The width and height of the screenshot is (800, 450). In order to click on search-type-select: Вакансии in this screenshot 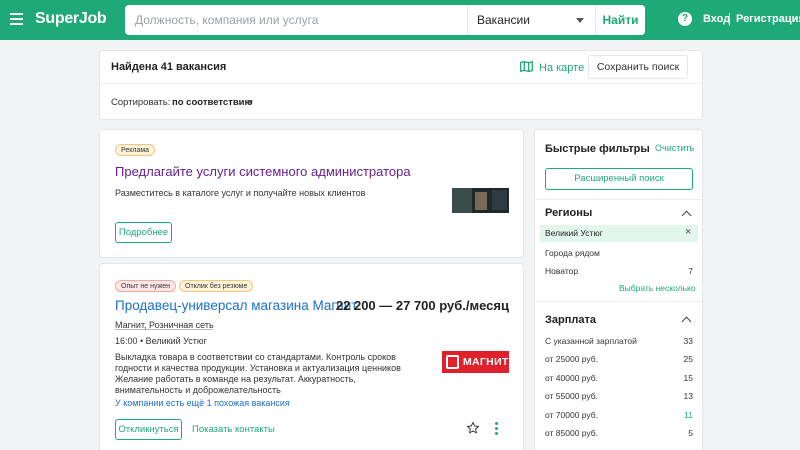, I will do `click(531, 20)`.